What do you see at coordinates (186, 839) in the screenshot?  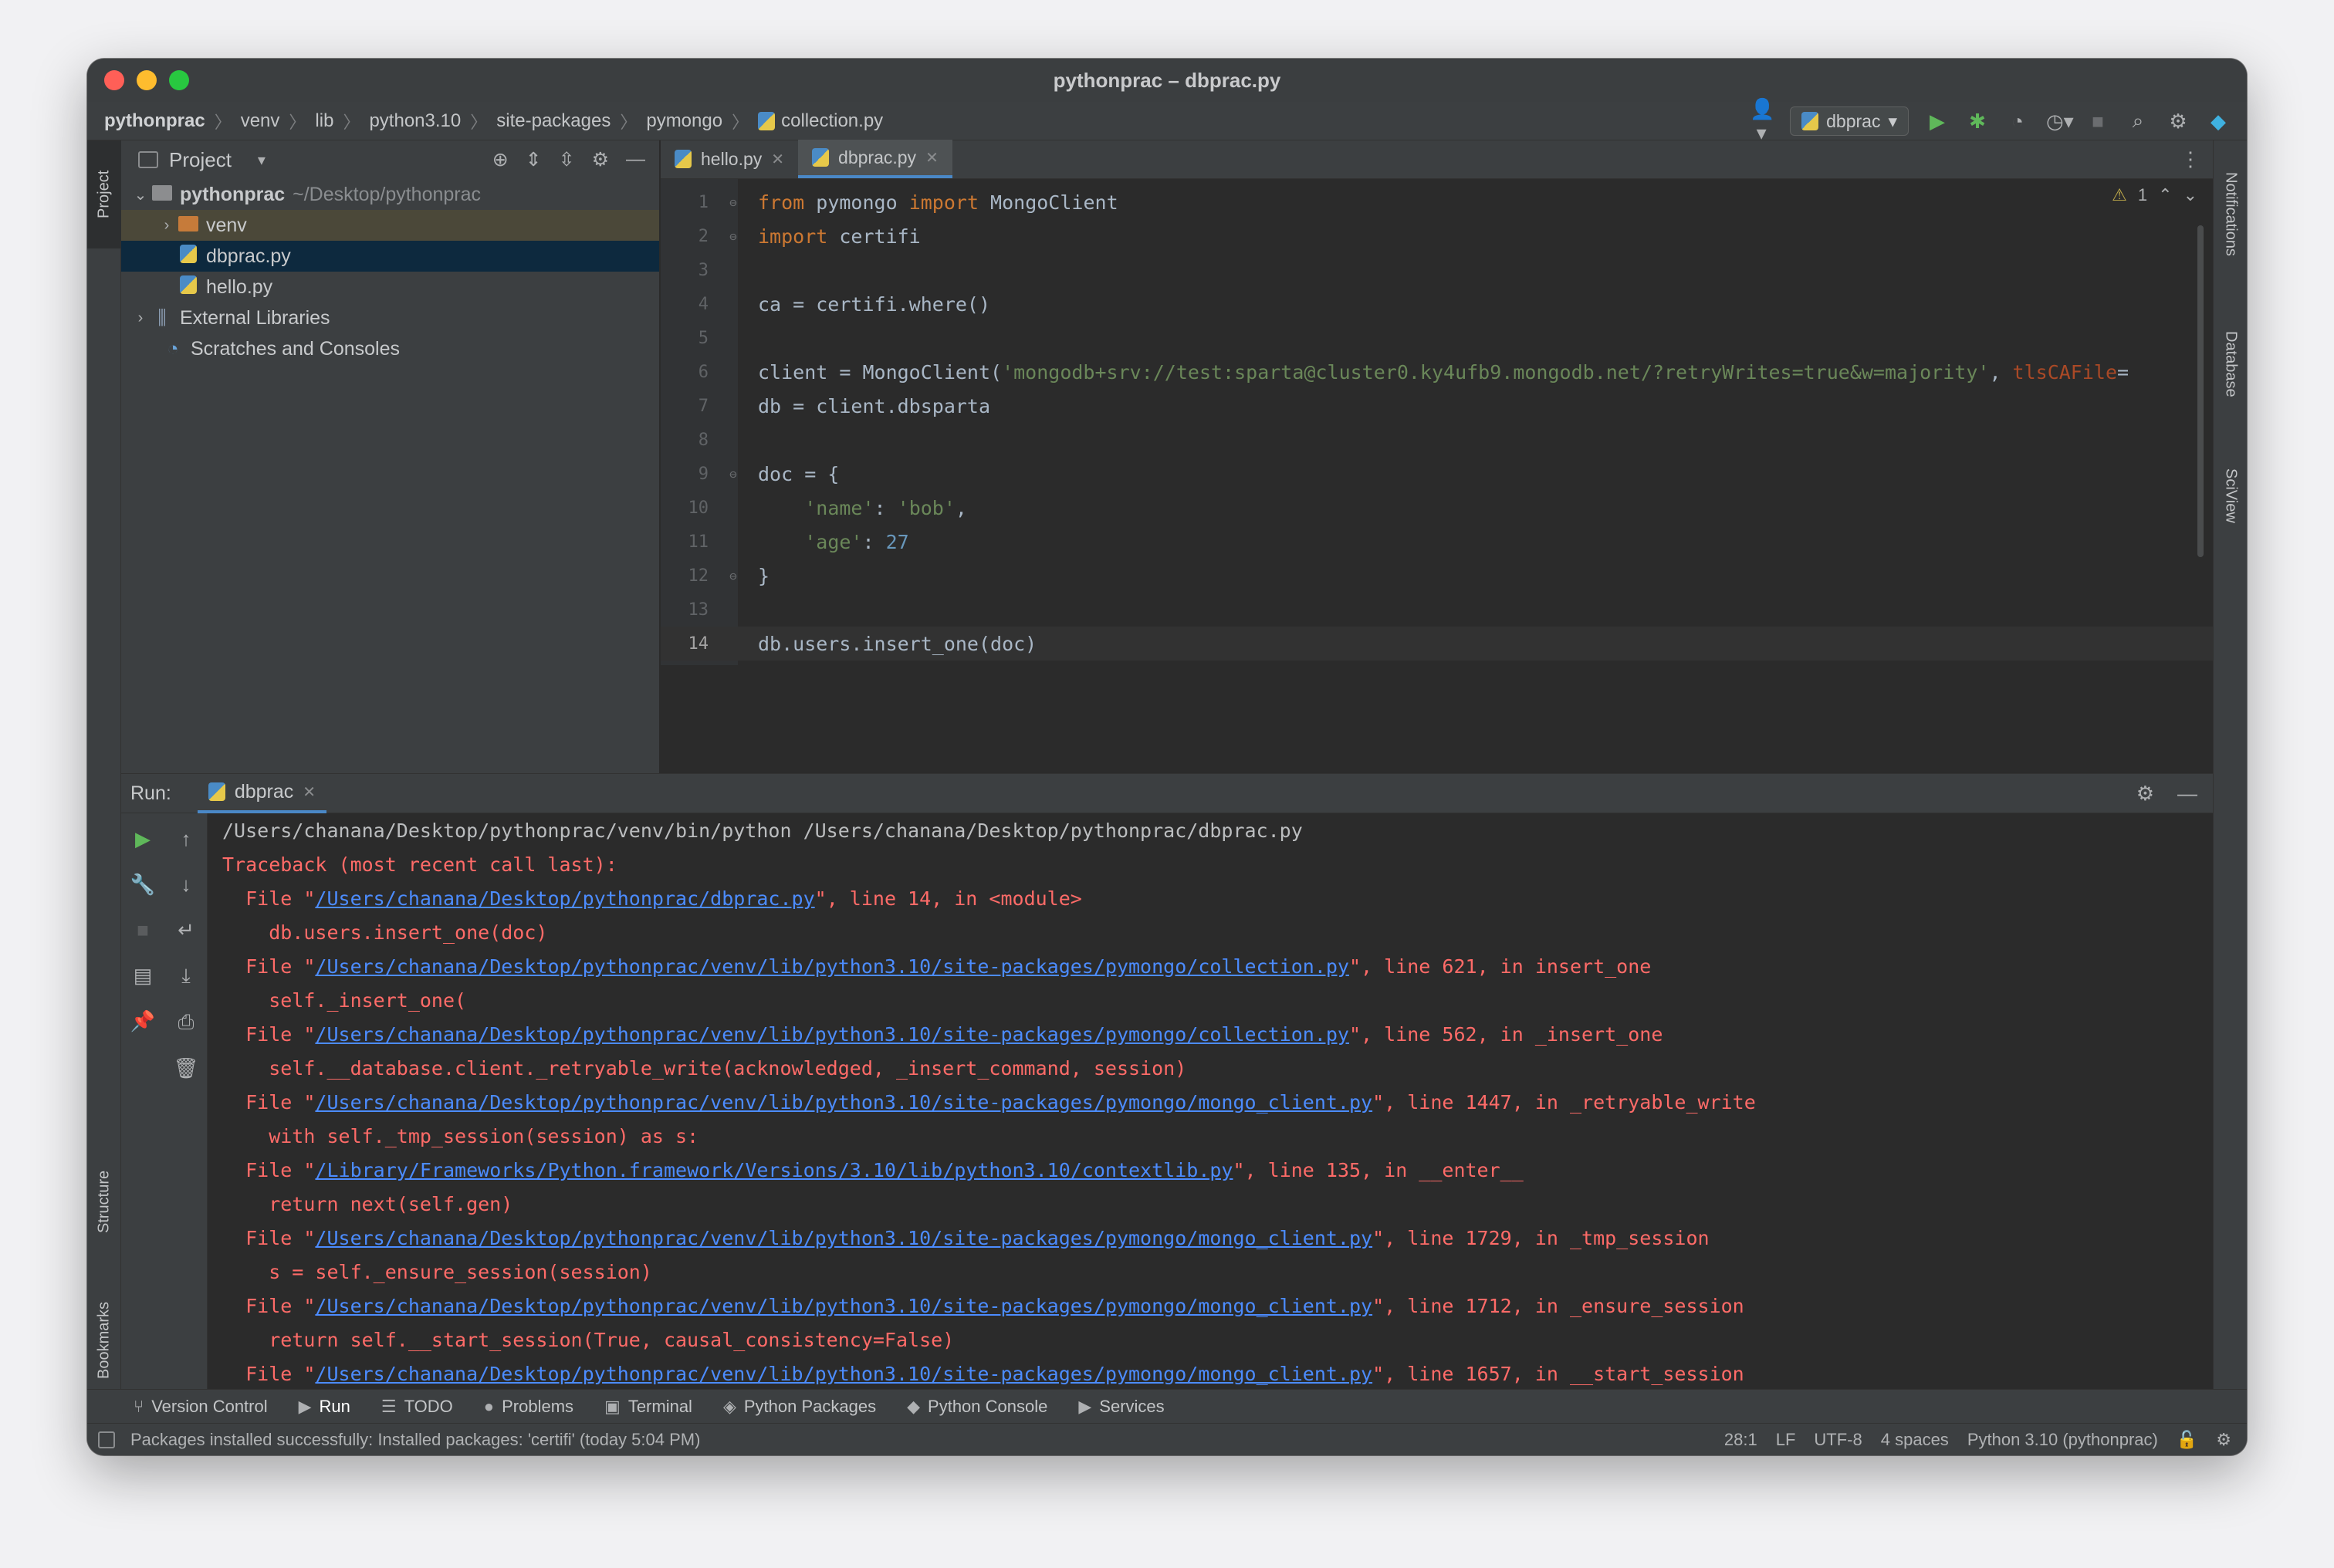 I see `arrow-up-icon: ↑` at bounding box center [186, 839].